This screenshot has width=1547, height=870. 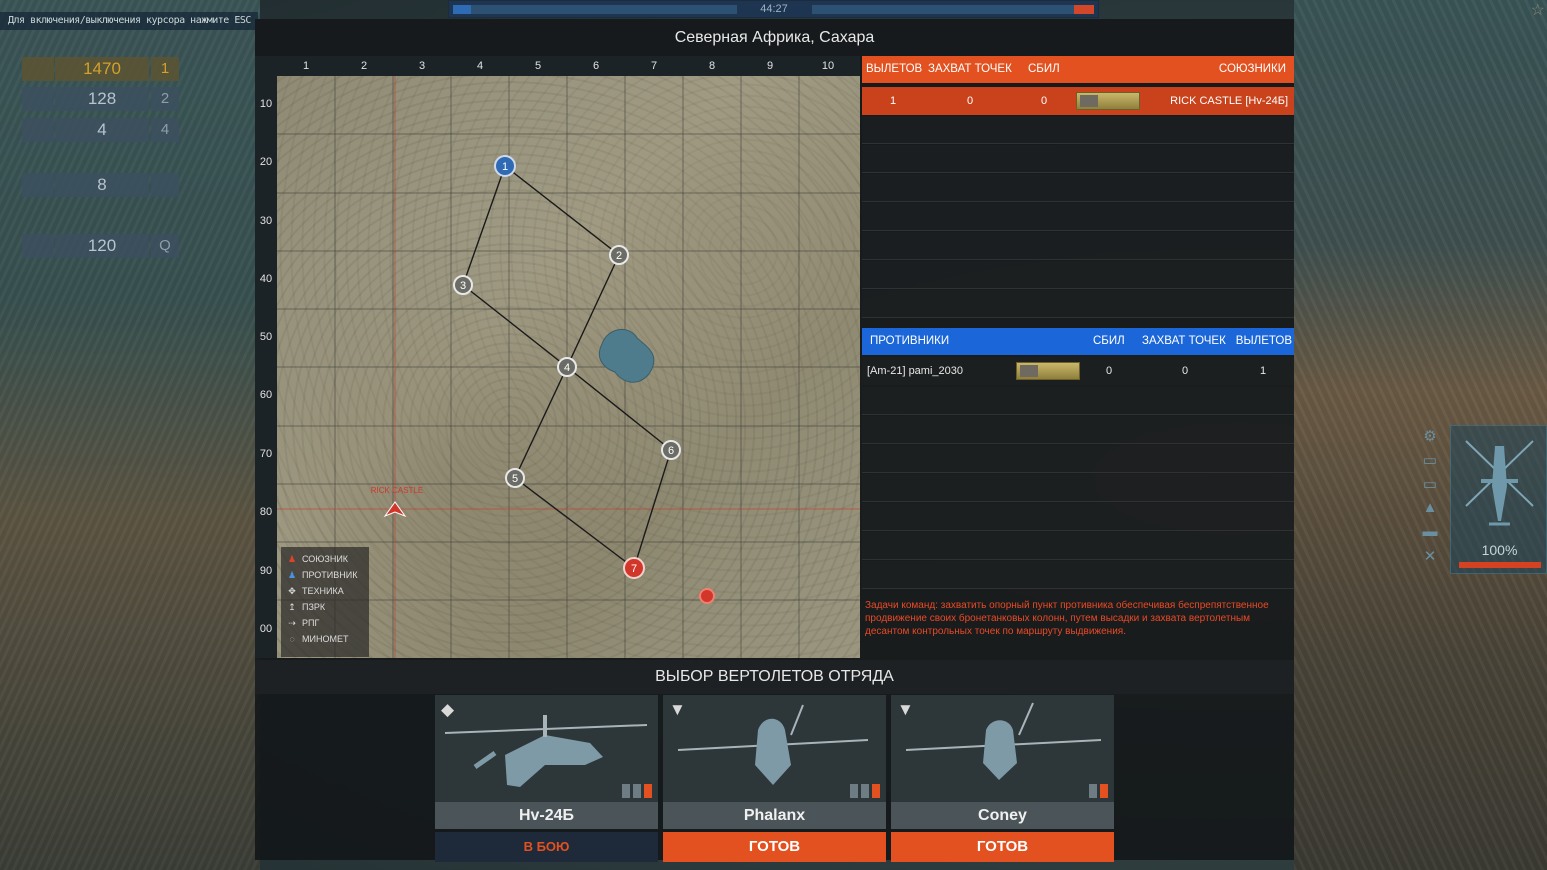 I want to click on troops-key: Q, so click(x=165, y=246).